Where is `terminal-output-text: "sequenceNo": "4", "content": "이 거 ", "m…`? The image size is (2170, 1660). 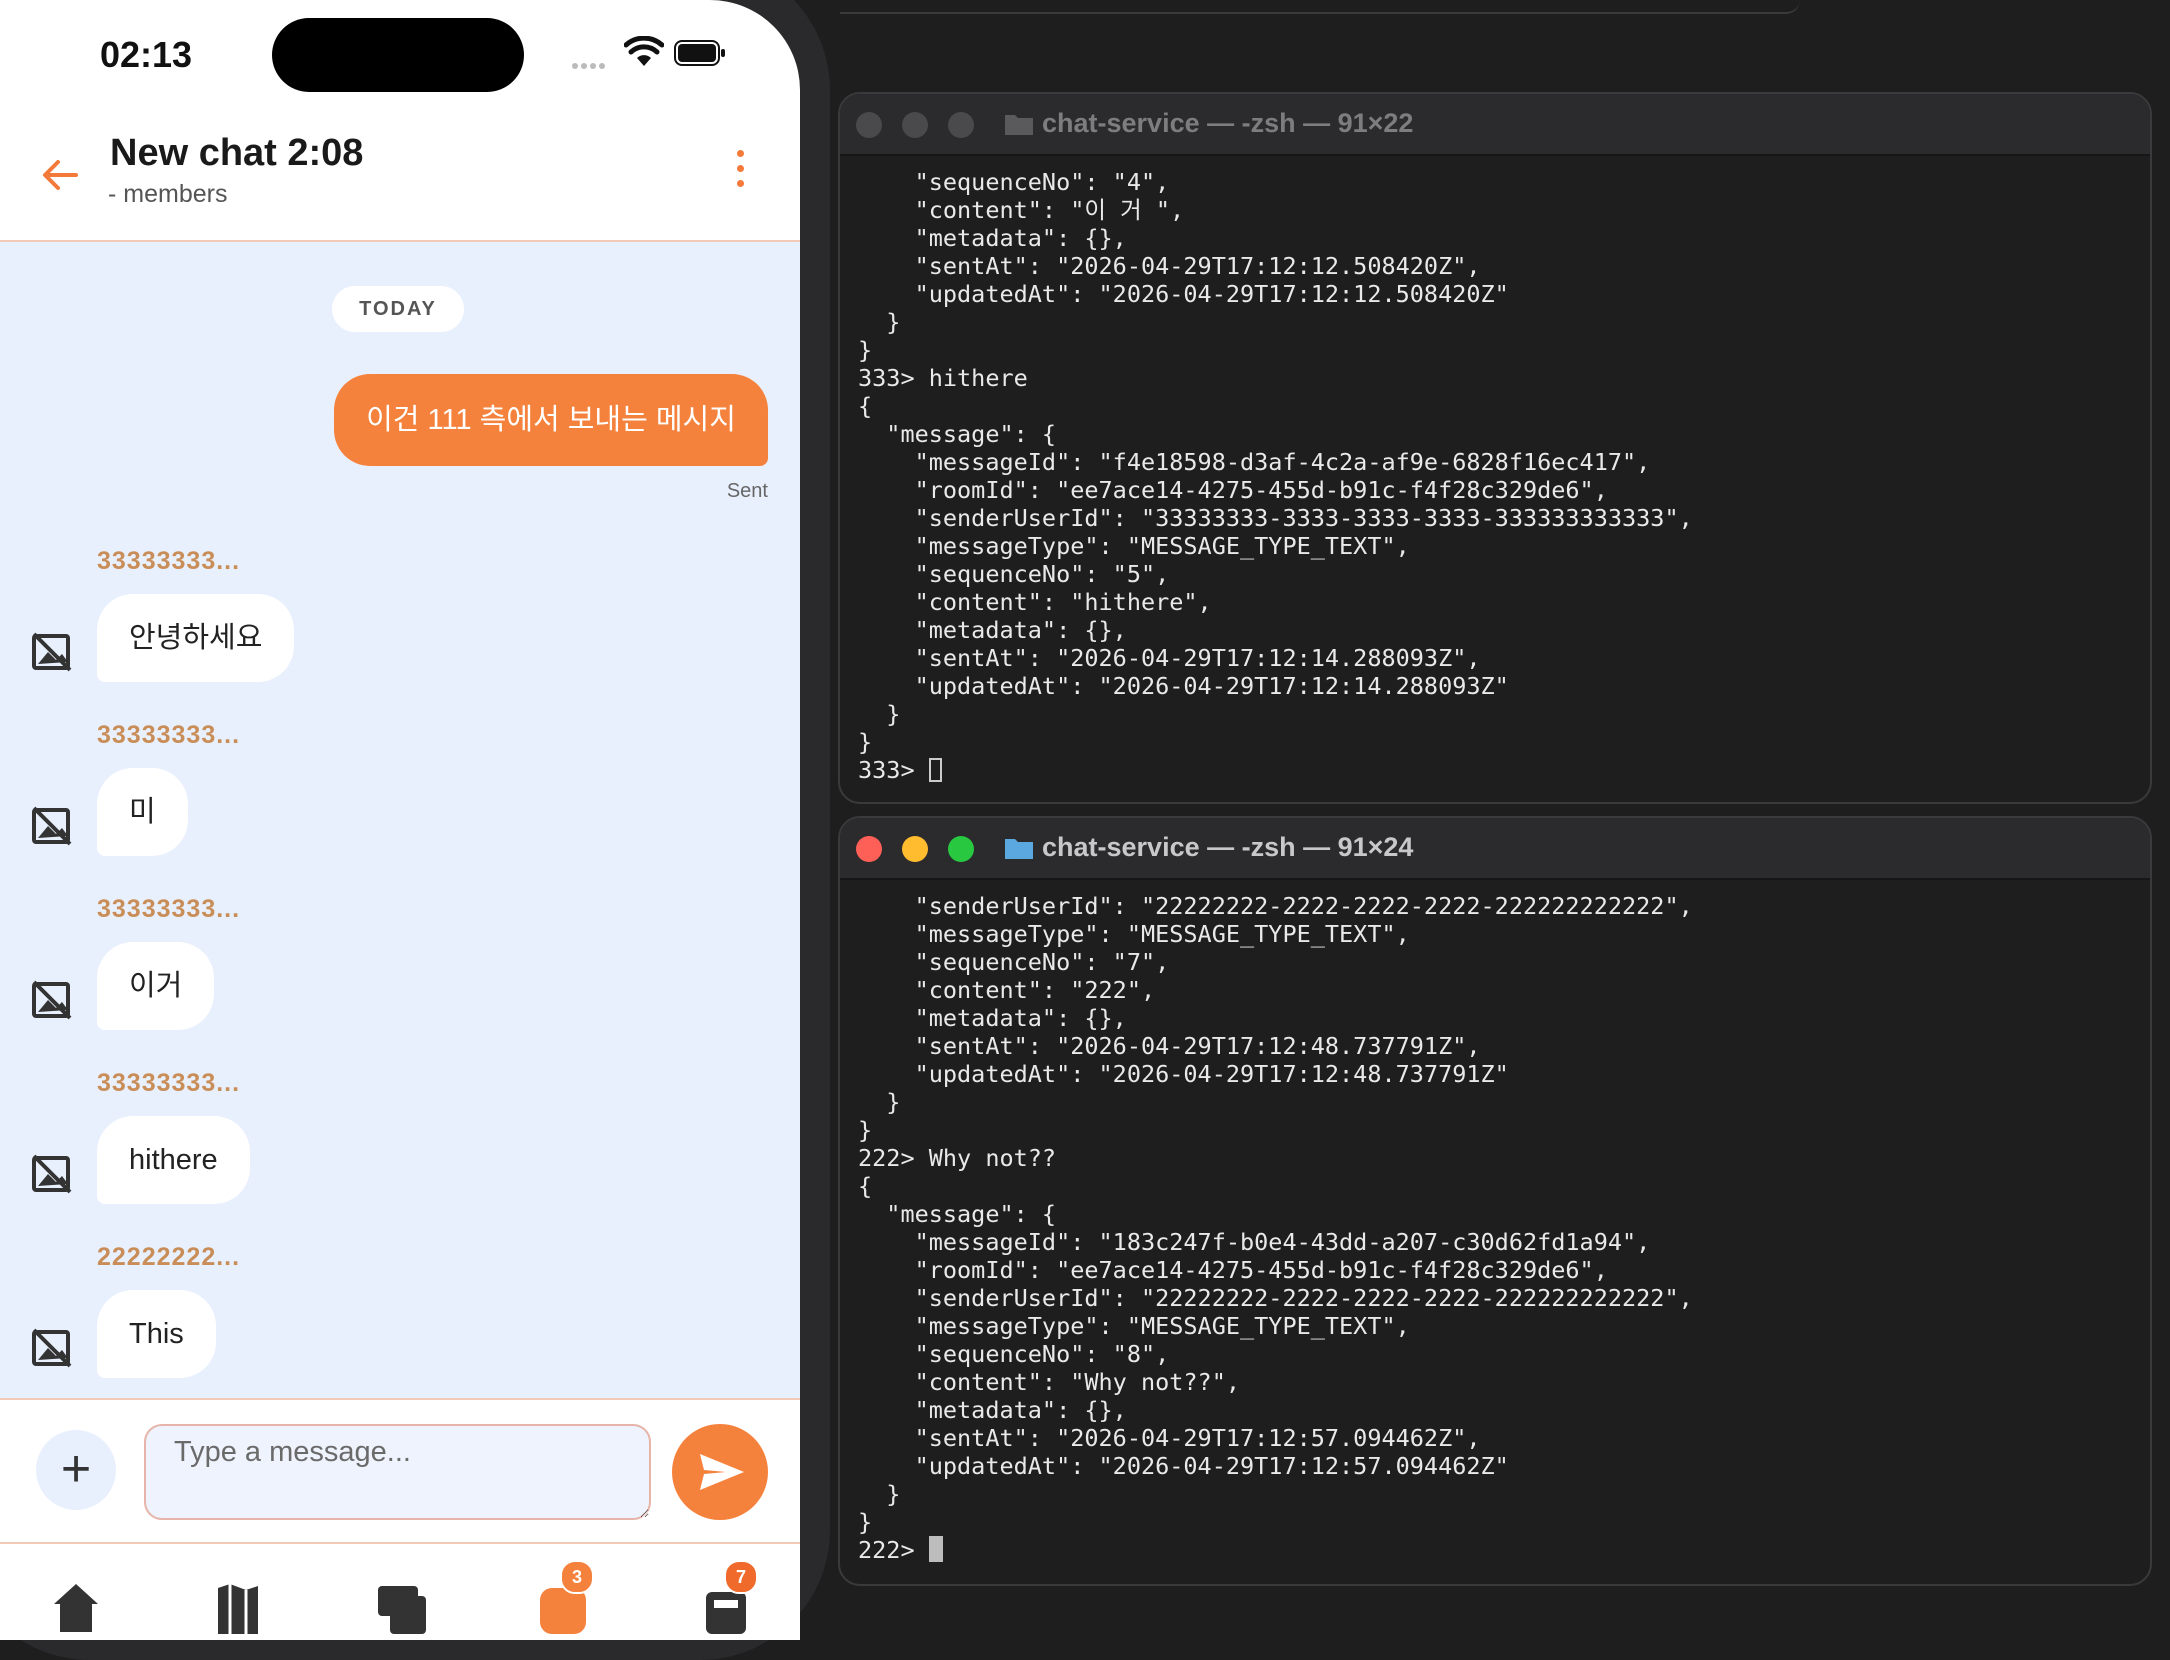
terminal-output-text: "sequenceNo": "4", "content": "이 거 ", "m… is located at coordinates (1275, 462).